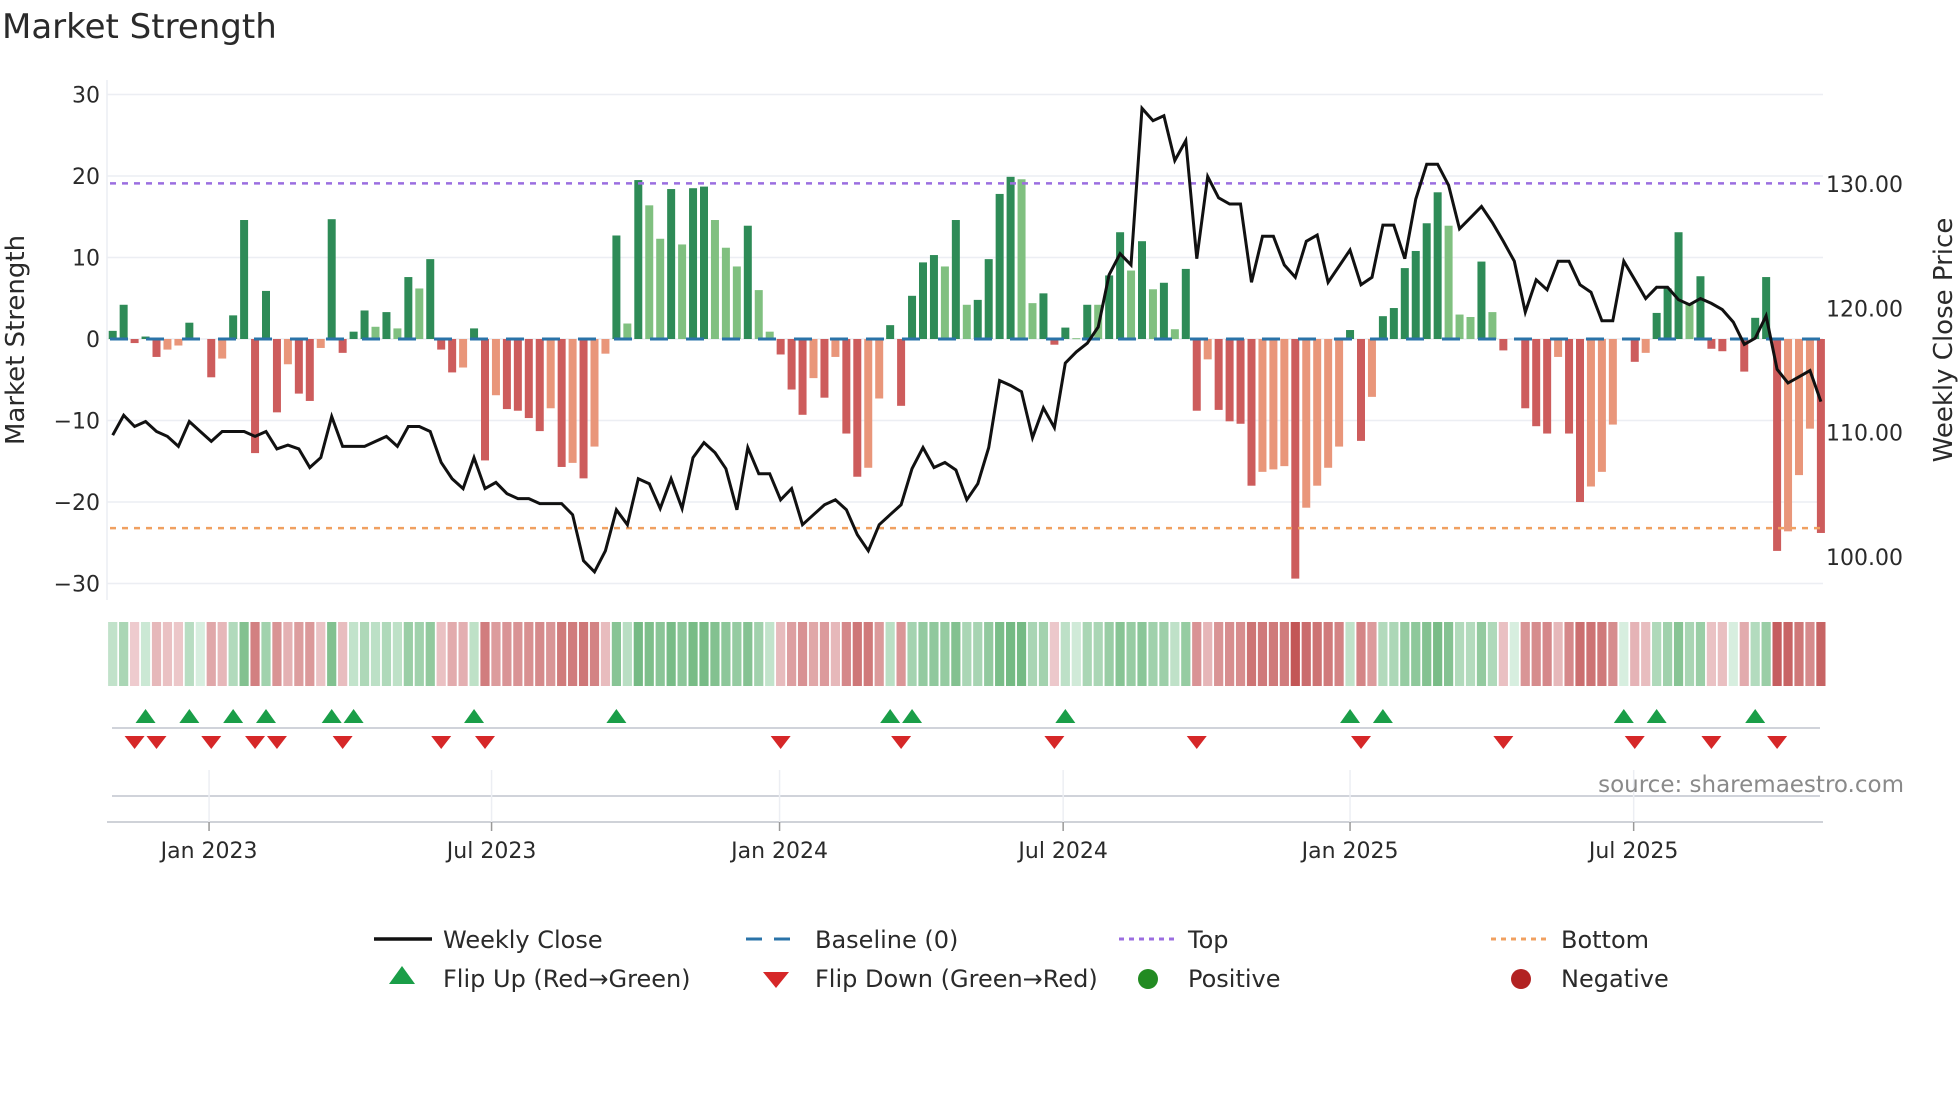 The width and height of the screenshot is (1960, 1102). What do you see at coordinates (1174, 940) in the screenshot?
I see `legend-item-top: Top` at bounding box center [1174, 940].